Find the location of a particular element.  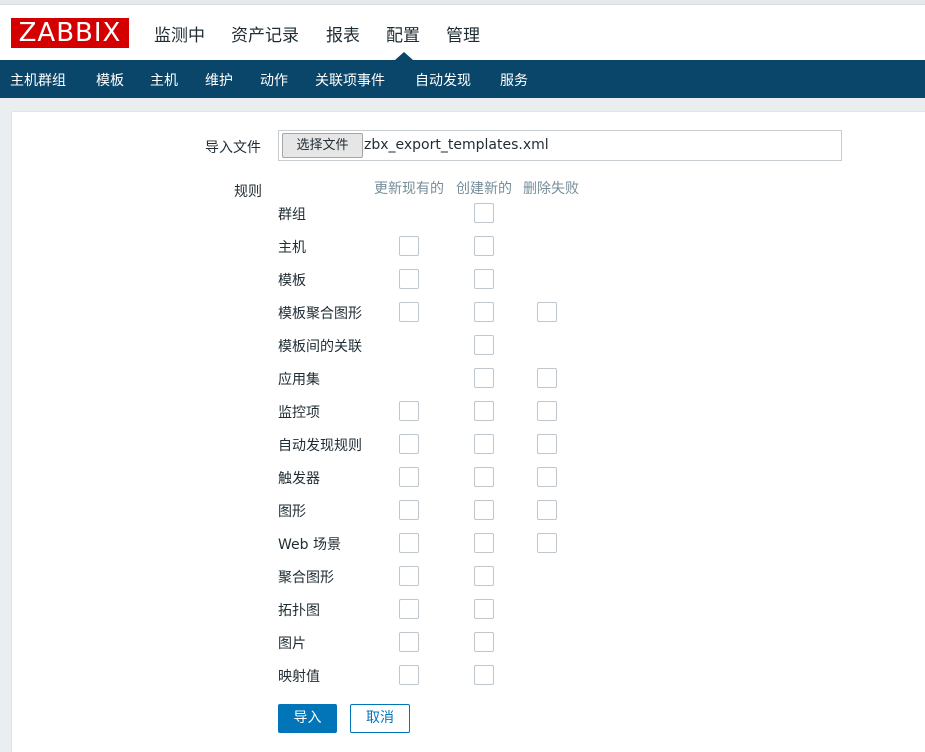

sub-nav-maintenance: 维护 is located at coordinates (219, 80).